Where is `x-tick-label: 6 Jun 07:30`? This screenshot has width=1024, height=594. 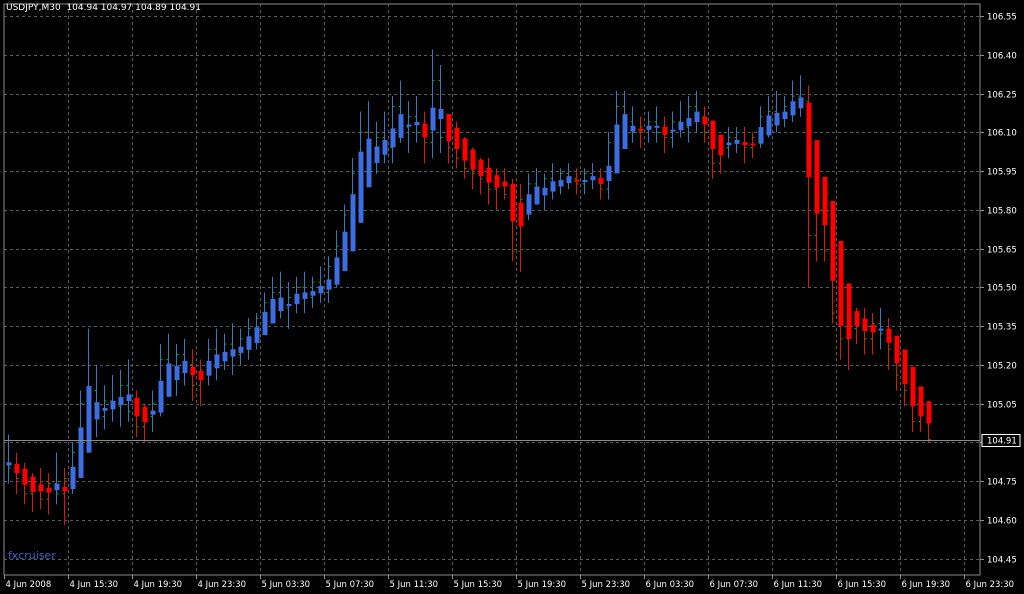
x-tick-label: 6 Jun 07:30 is located at coordinates (734, 585).